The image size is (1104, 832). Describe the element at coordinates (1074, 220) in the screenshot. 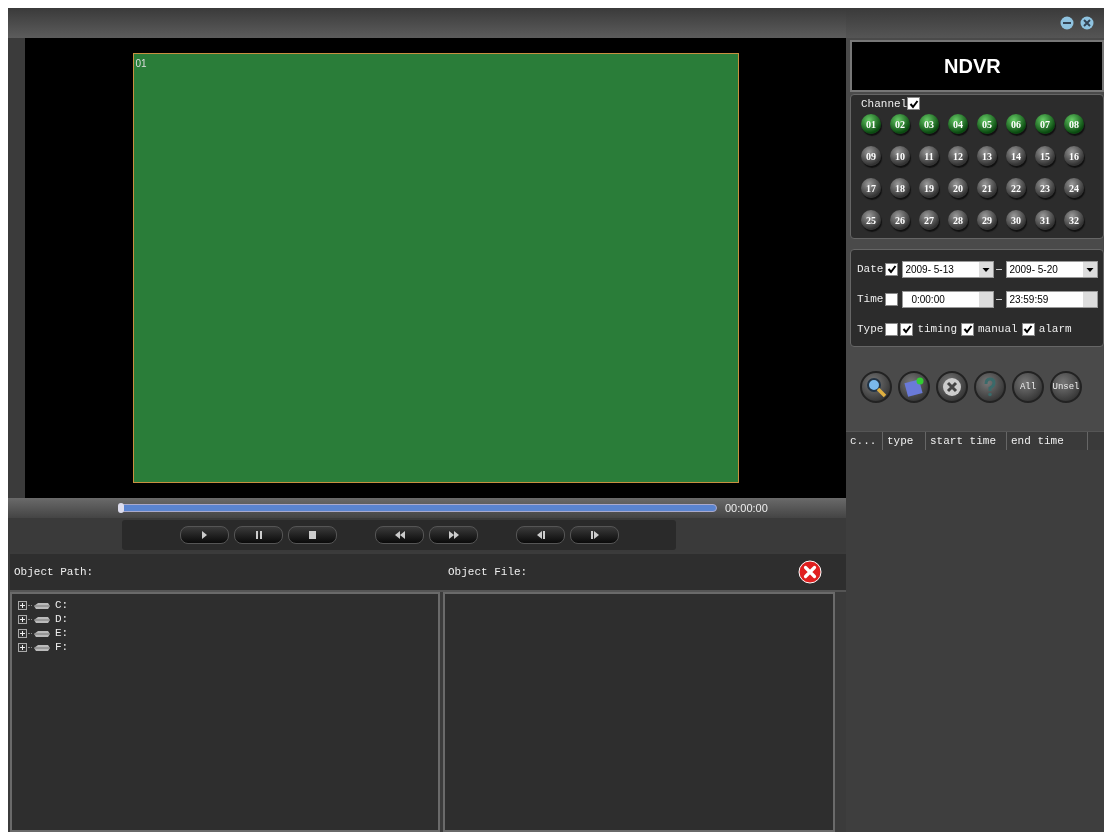

I see `channel-button: 32` at that location.